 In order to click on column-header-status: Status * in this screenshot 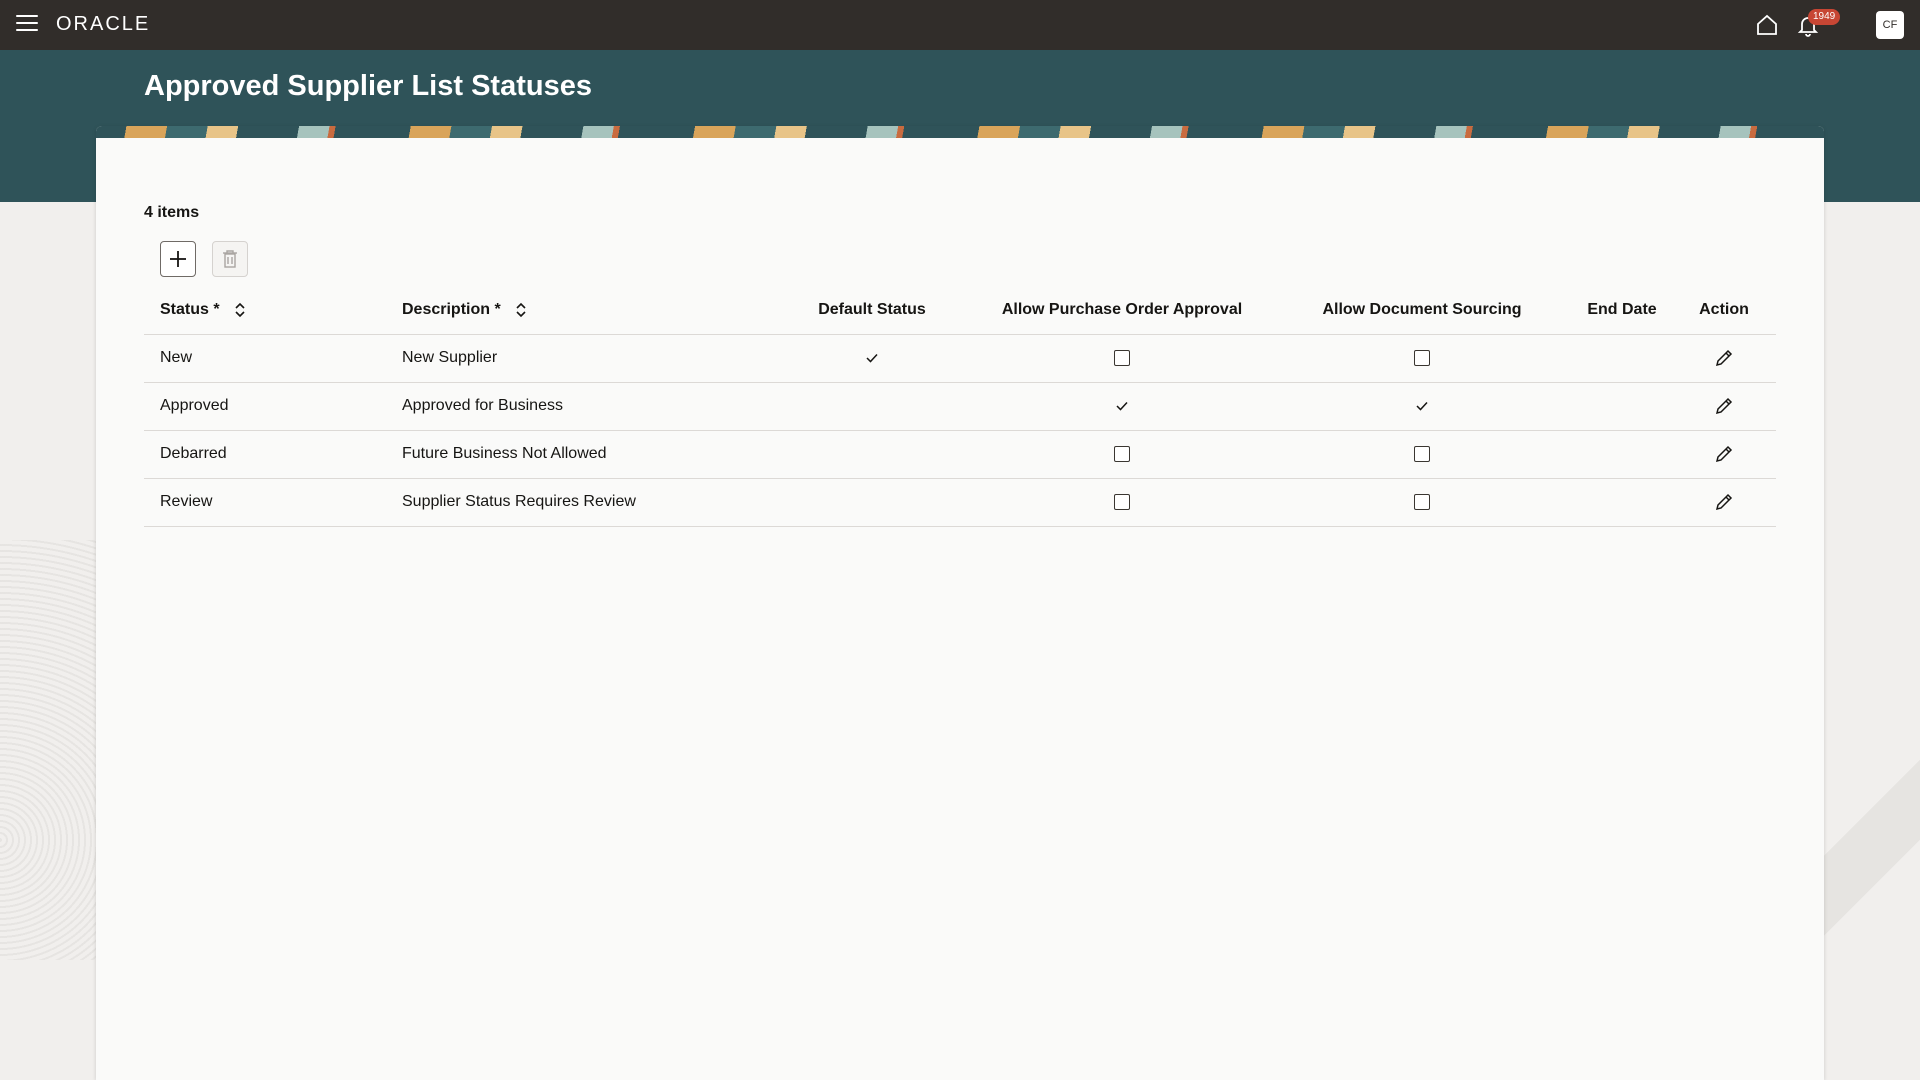, I will do `click(273, 310)`.